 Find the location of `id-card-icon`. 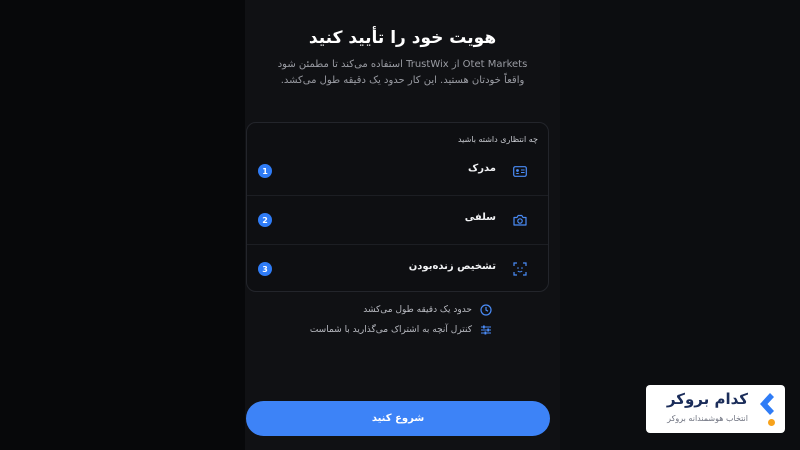

id-card-icon is located at coordinates (520, 171).